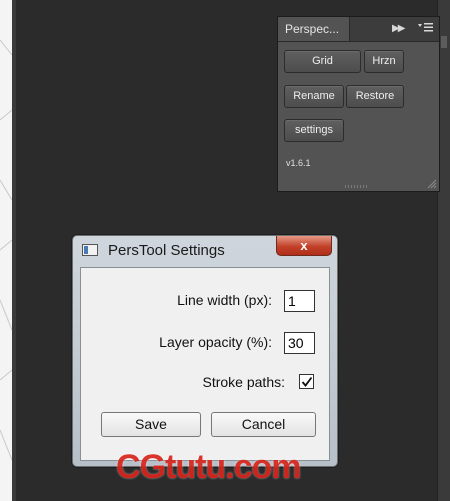  I want to click on watermark-logo: CGtutu.com, so click(209, 467).